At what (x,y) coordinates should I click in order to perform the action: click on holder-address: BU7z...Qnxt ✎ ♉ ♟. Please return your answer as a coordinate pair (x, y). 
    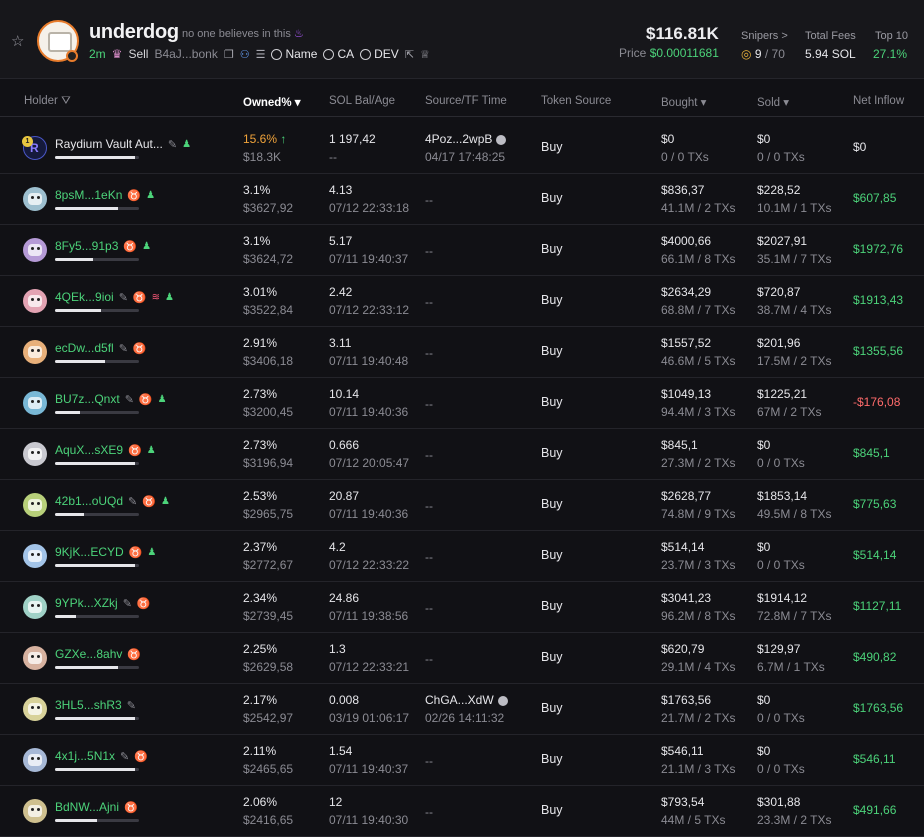
    Looking at the image, I should click on (111, 399).